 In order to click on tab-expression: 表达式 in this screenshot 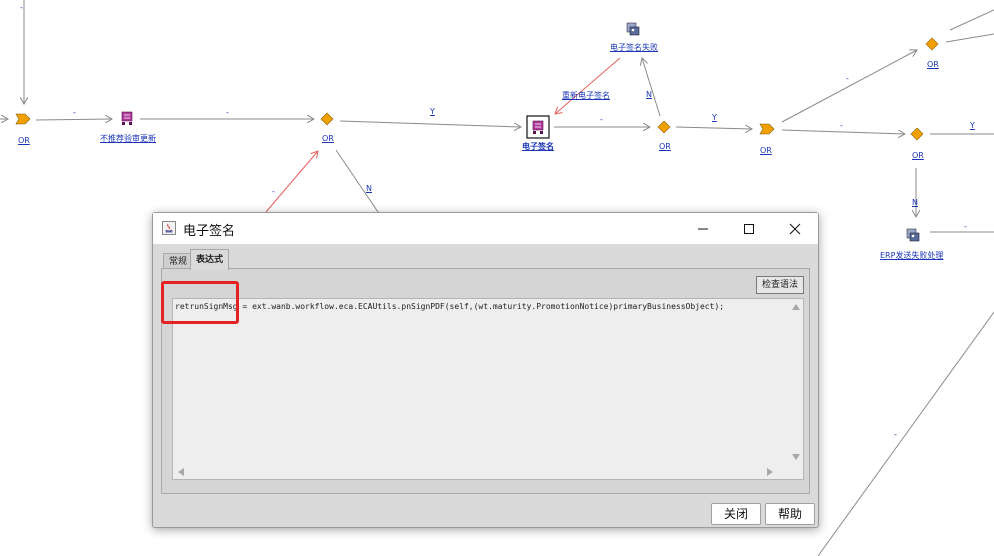, I will do `click(210, 259)`.